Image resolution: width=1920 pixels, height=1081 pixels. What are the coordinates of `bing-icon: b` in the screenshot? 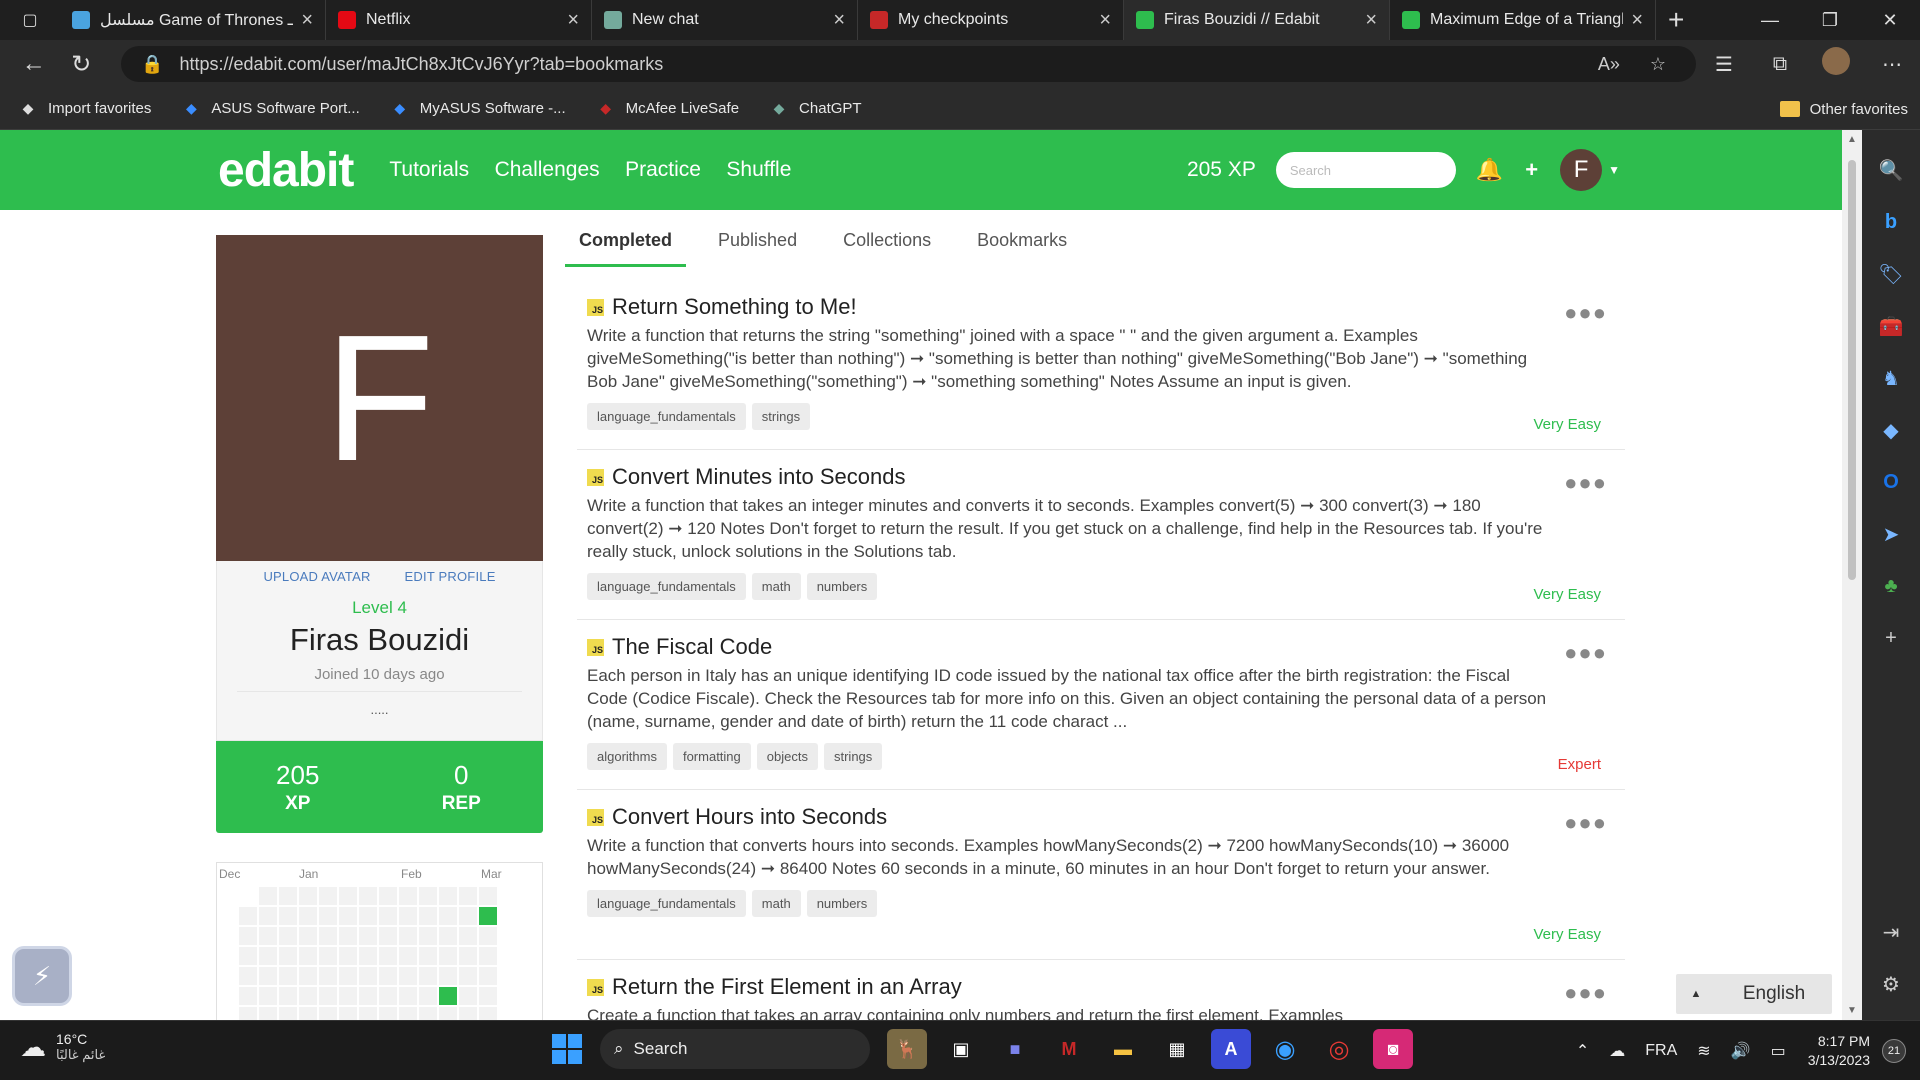 It's located at (1891, 222).